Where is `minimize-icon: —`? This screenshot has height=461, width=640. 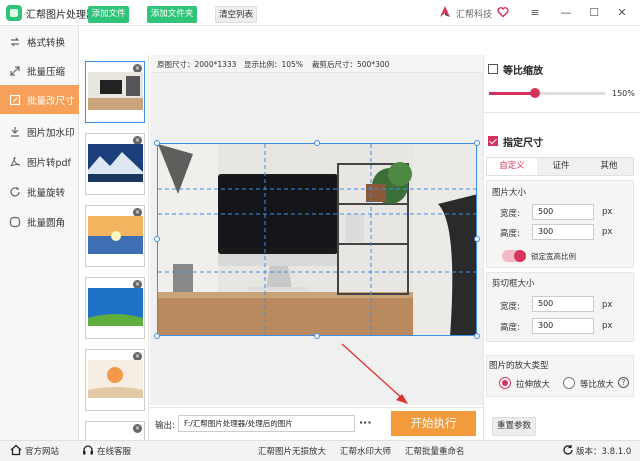 minimize-icon: — is located at coordinates (566, 13).